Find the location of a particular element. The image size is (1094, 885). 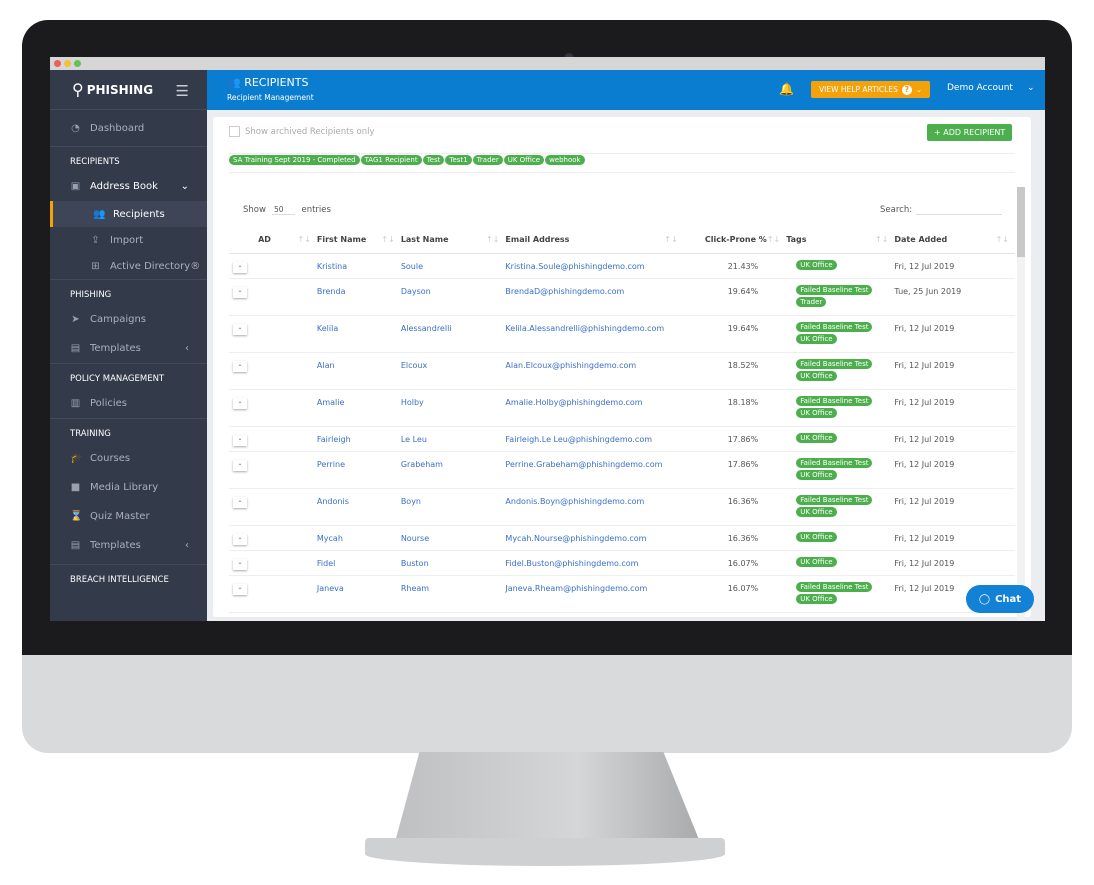

scrollbar is located at coordinates (1021, 404).